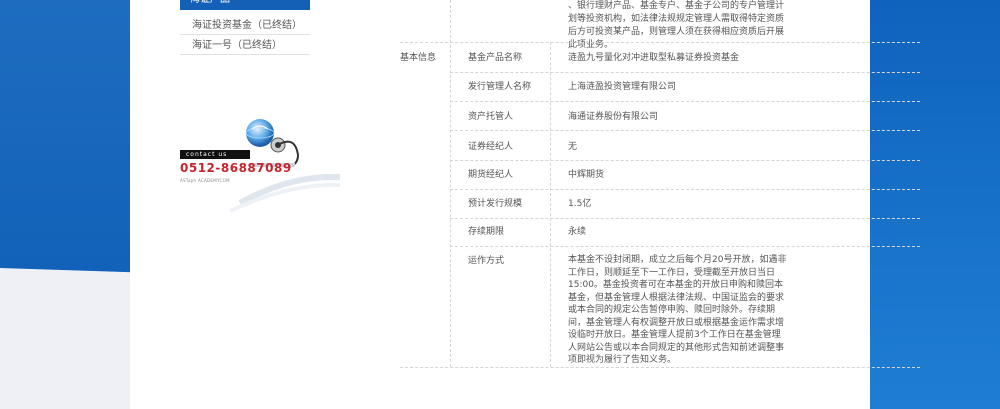  I want to click on contact-url: ASTaph ACADEMYCOM, so click(205, 180).